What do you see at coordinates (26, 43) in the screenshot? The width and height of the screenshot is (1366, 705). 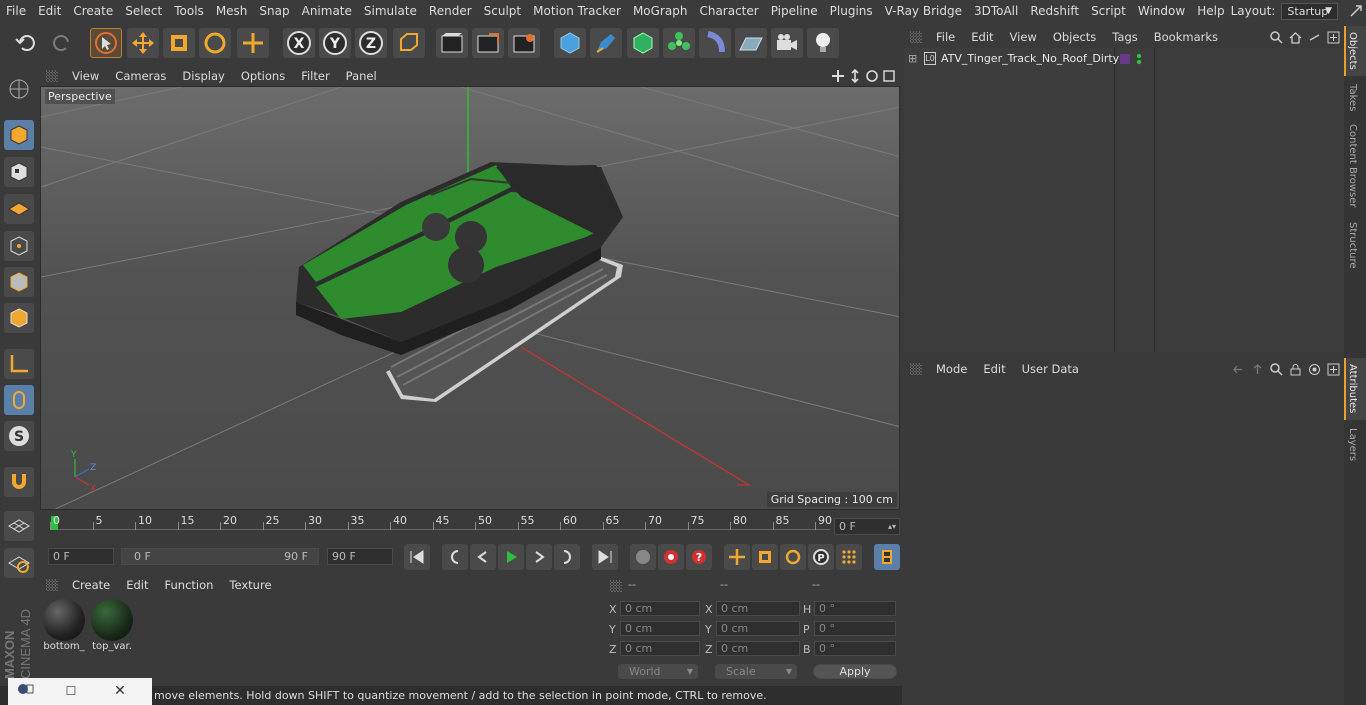 I see `undo-button` at bounding box center [26, 43].